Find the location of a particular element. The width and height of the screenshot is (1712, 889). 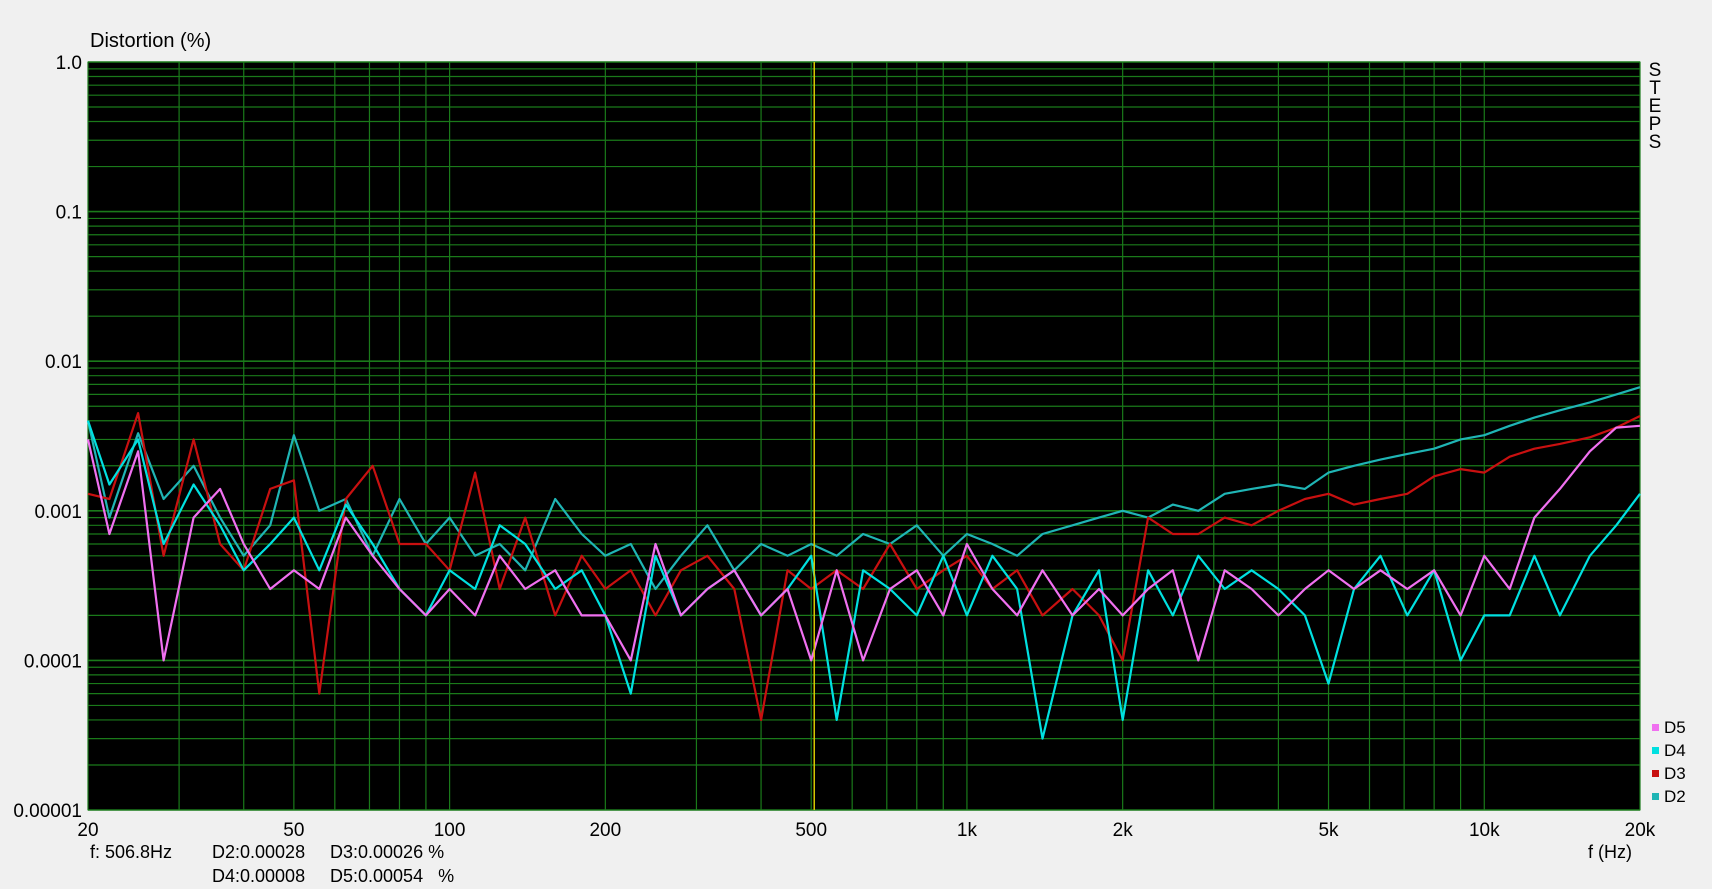

legend-item-d3: D3 is located at coordinates (1669, 773).